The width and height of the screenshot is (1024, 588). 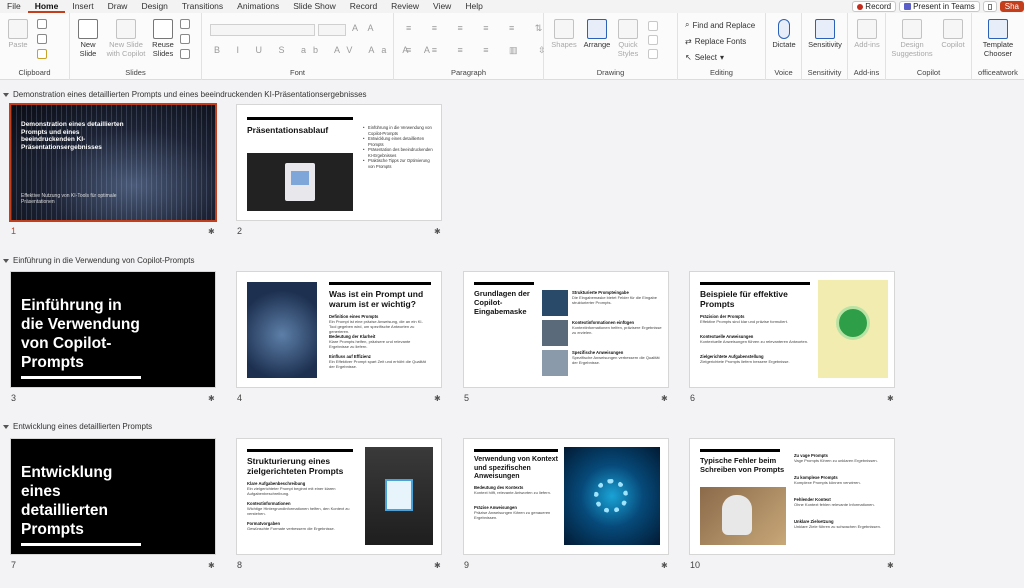 I want to click on quick-styles-button: Quick Styles, so click(x=628, y=38).